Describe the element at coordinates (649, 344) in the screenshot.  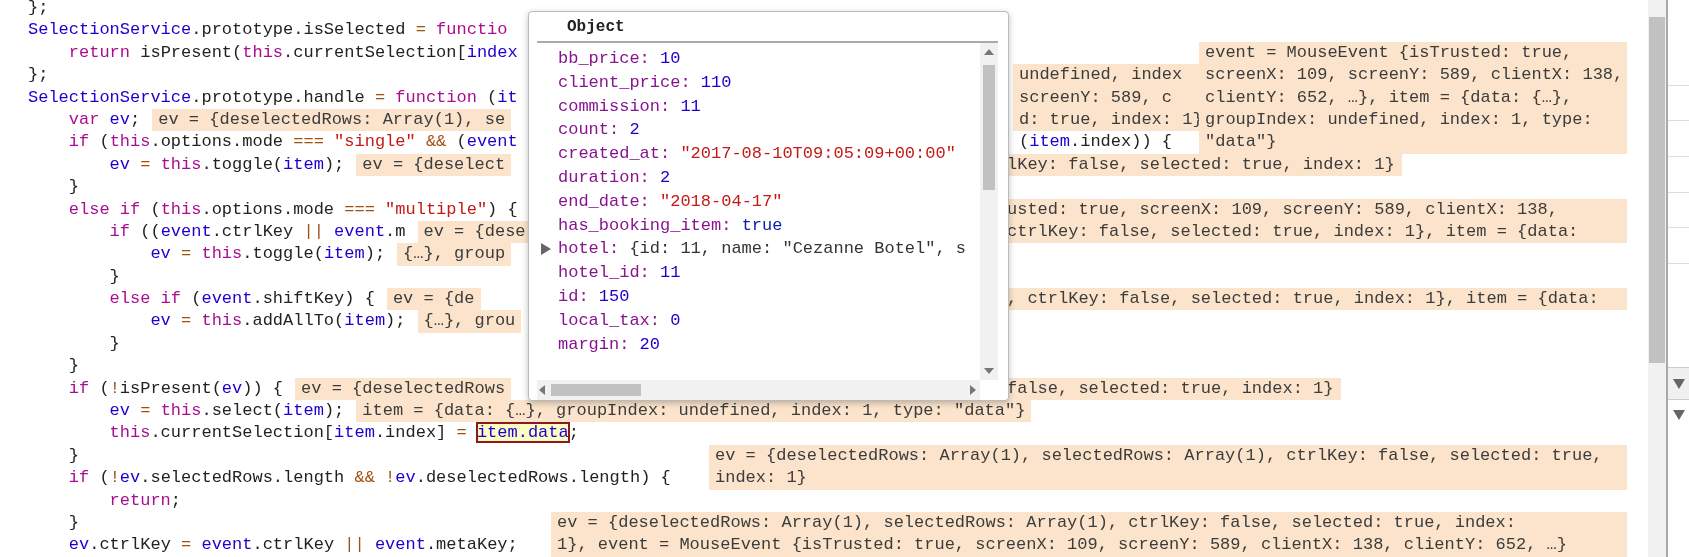
I see `property-value: 20` at that location.